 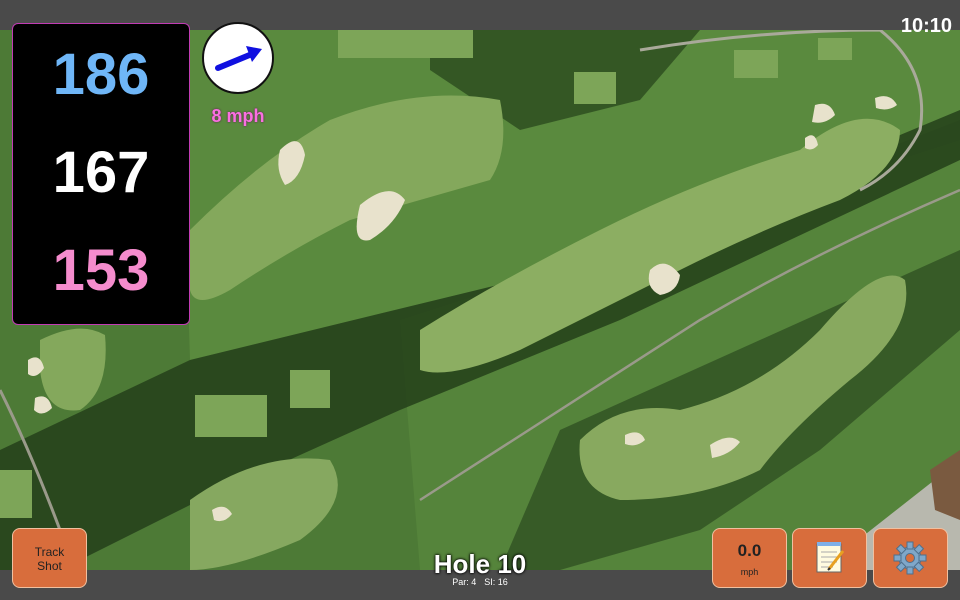 I want to click on clock: 10:10, so click(x=926, y=26).